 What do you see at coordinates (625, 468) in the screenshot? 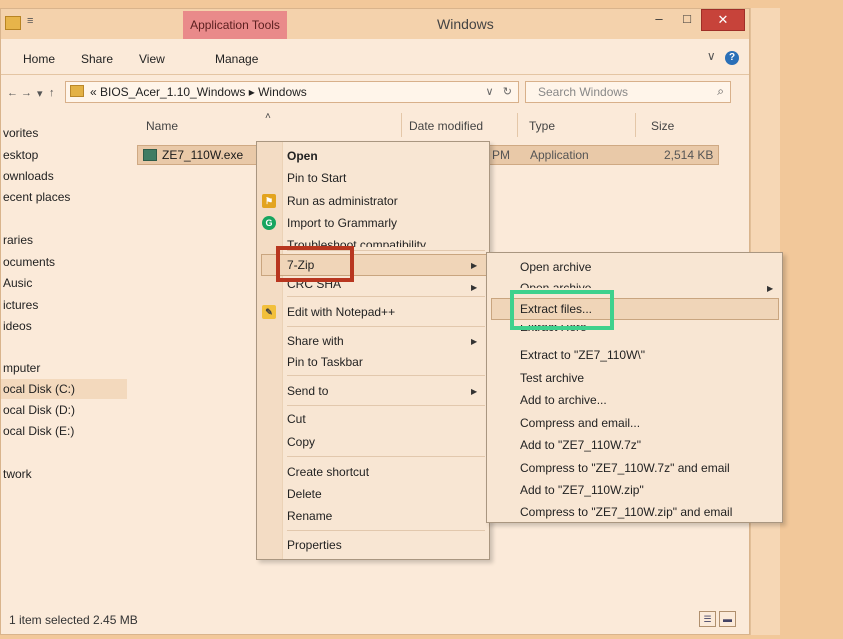
I see `menu-item-compress-7z-email: Compress to "ZE7_110W.7z" and email` at bounding box center [625, 468].